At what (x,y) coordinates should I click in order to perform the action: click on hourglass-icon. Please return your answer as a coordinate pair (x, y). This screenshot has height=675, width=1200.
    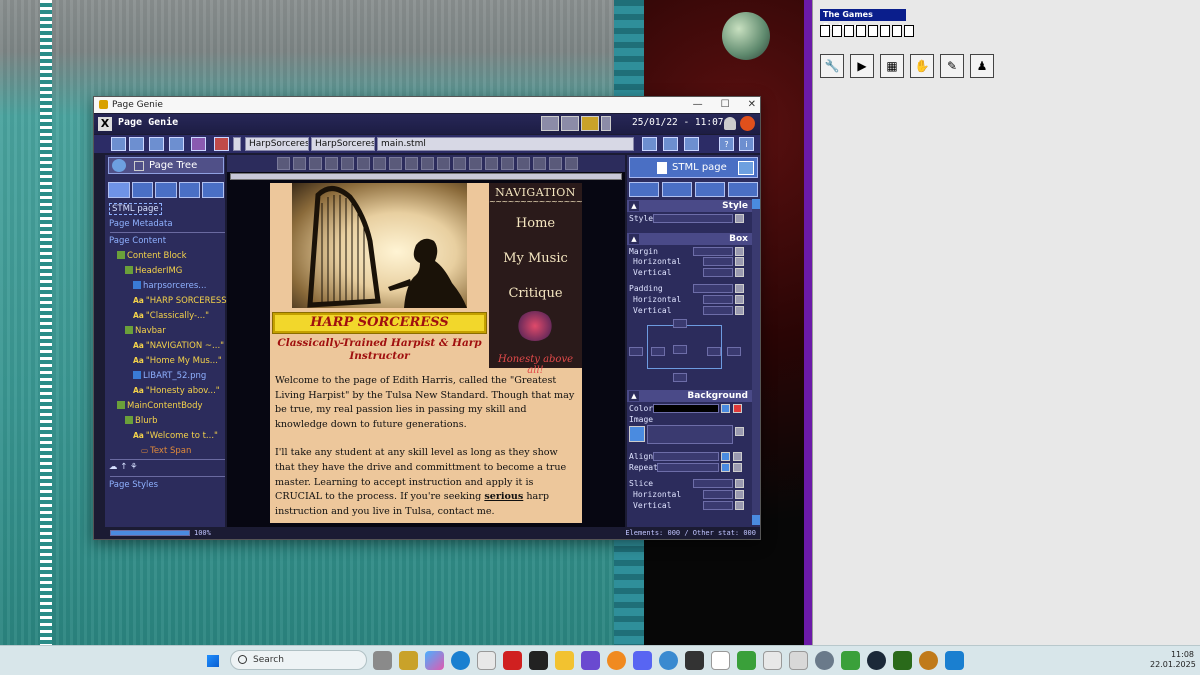
    Looking at the image, I should click on (691, 144).